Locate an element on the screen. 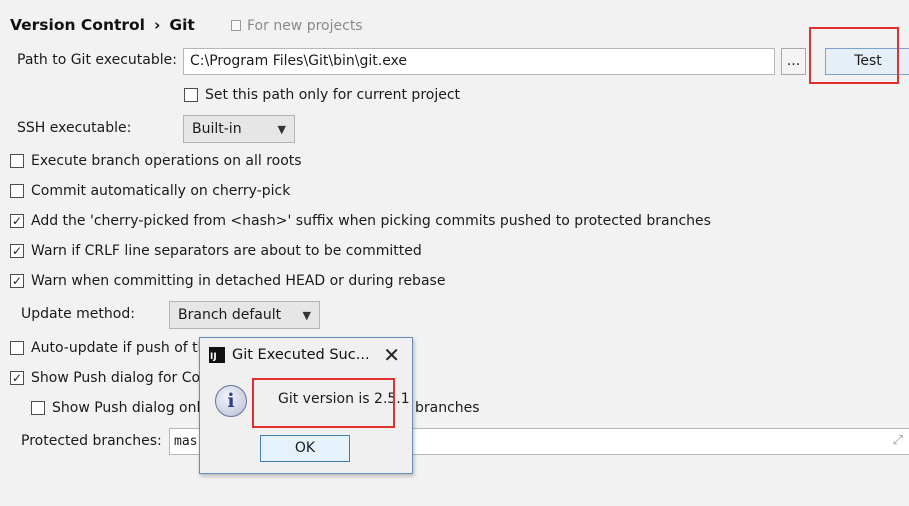 The width and height of the screenshot is (909, 506). current-project-label: Set this path only for current project is located at coordinates (333, 95).